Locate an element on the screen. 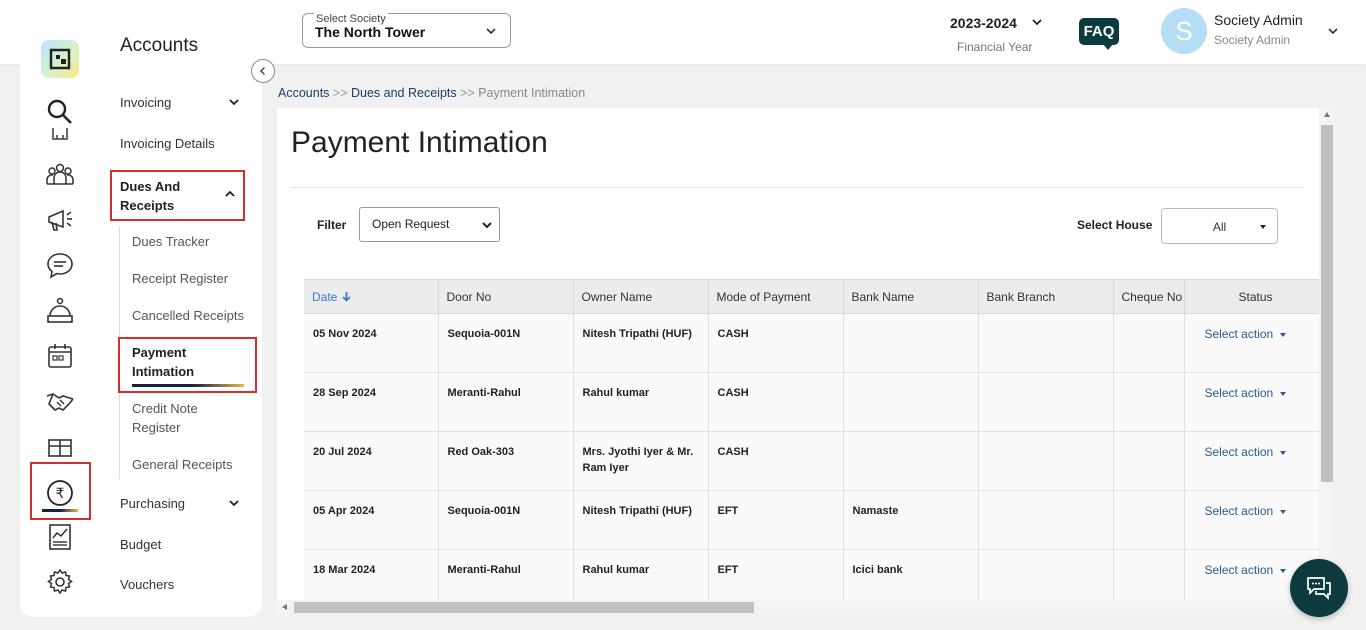  date-cell: 28 Sep 2024 is located at coordinates (371, 402).